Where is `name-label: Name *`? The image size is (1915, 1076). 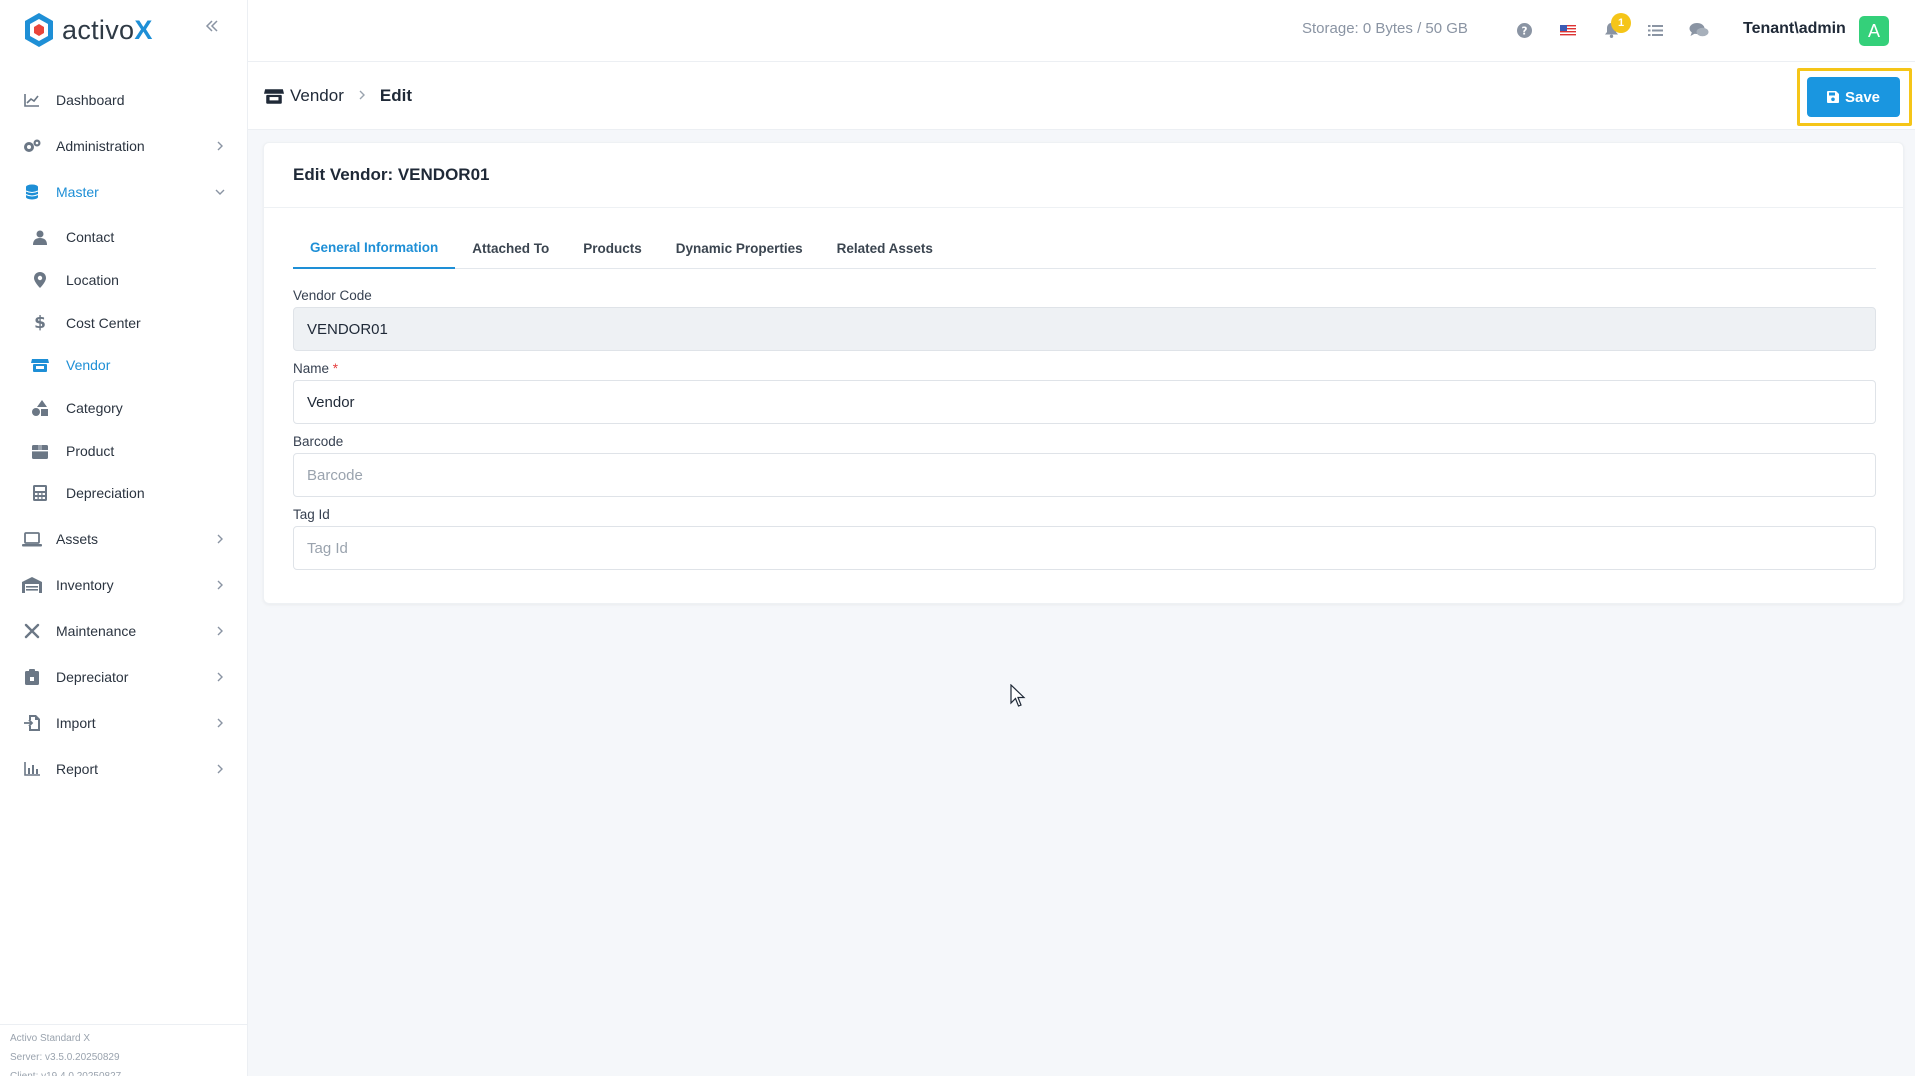 name-label: Name * is located at coordinates (315, 368).